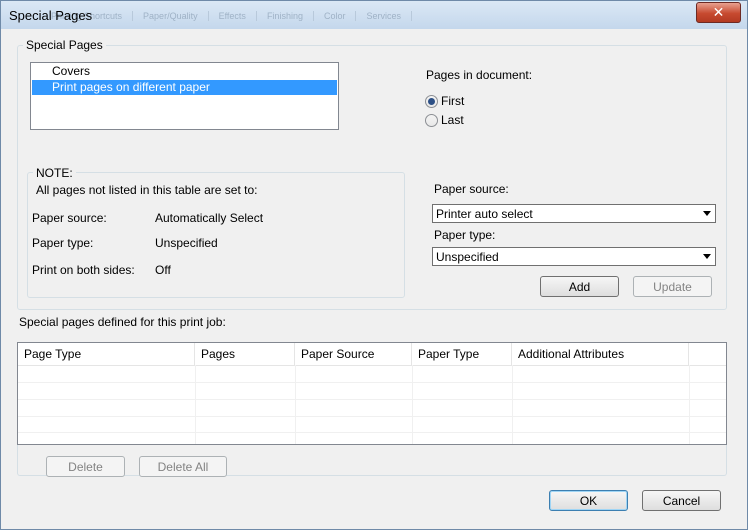  What do you see at coordinates (64, 45) in the screenshot?
I see `special-pages-group-label: Special Pages` at bounding box center [64, 45].